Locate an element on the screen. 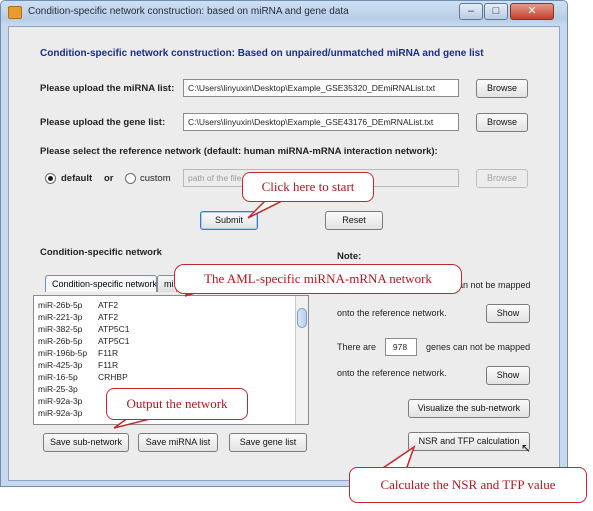 This screenshot has height=511, width=593. or-text: or is located at coordinates (109, 178).